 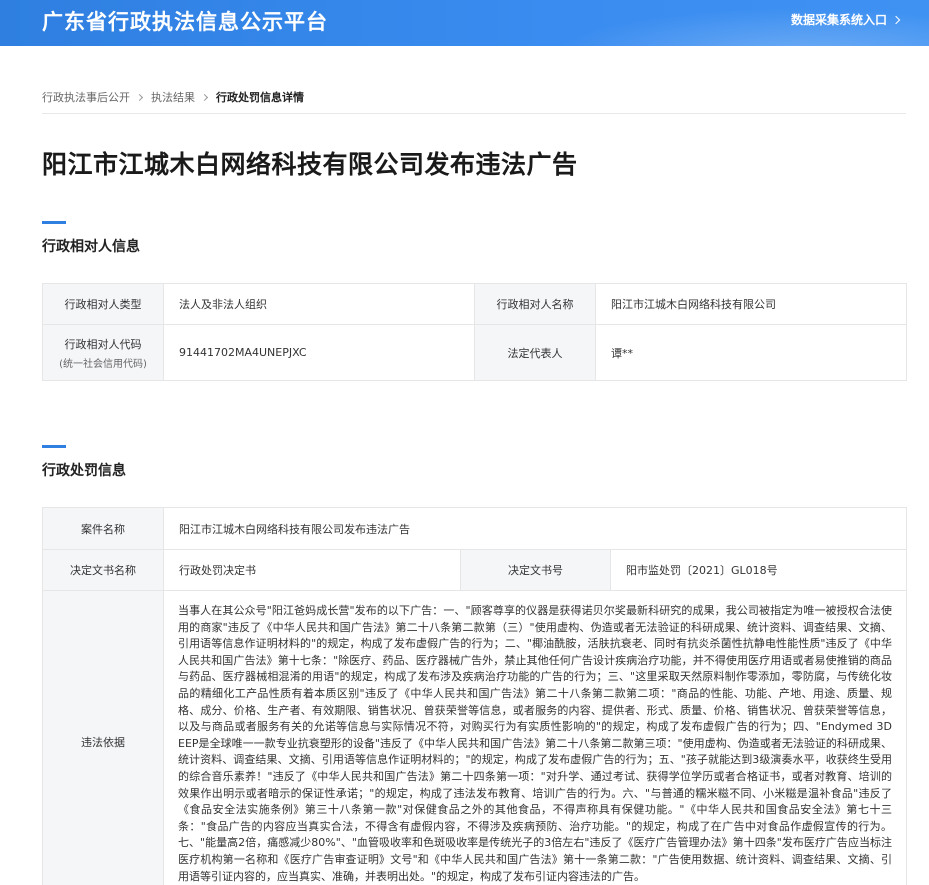 What do you see at coordinates (319, 304) in the screenshot?
I see `party-type-value: 法人及非法人组织` at bounding box center [319, 304].